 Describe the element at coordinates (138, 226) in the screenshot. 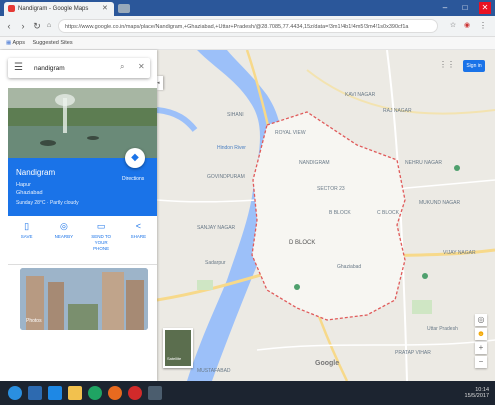

I see `share-icon: <` at that location.